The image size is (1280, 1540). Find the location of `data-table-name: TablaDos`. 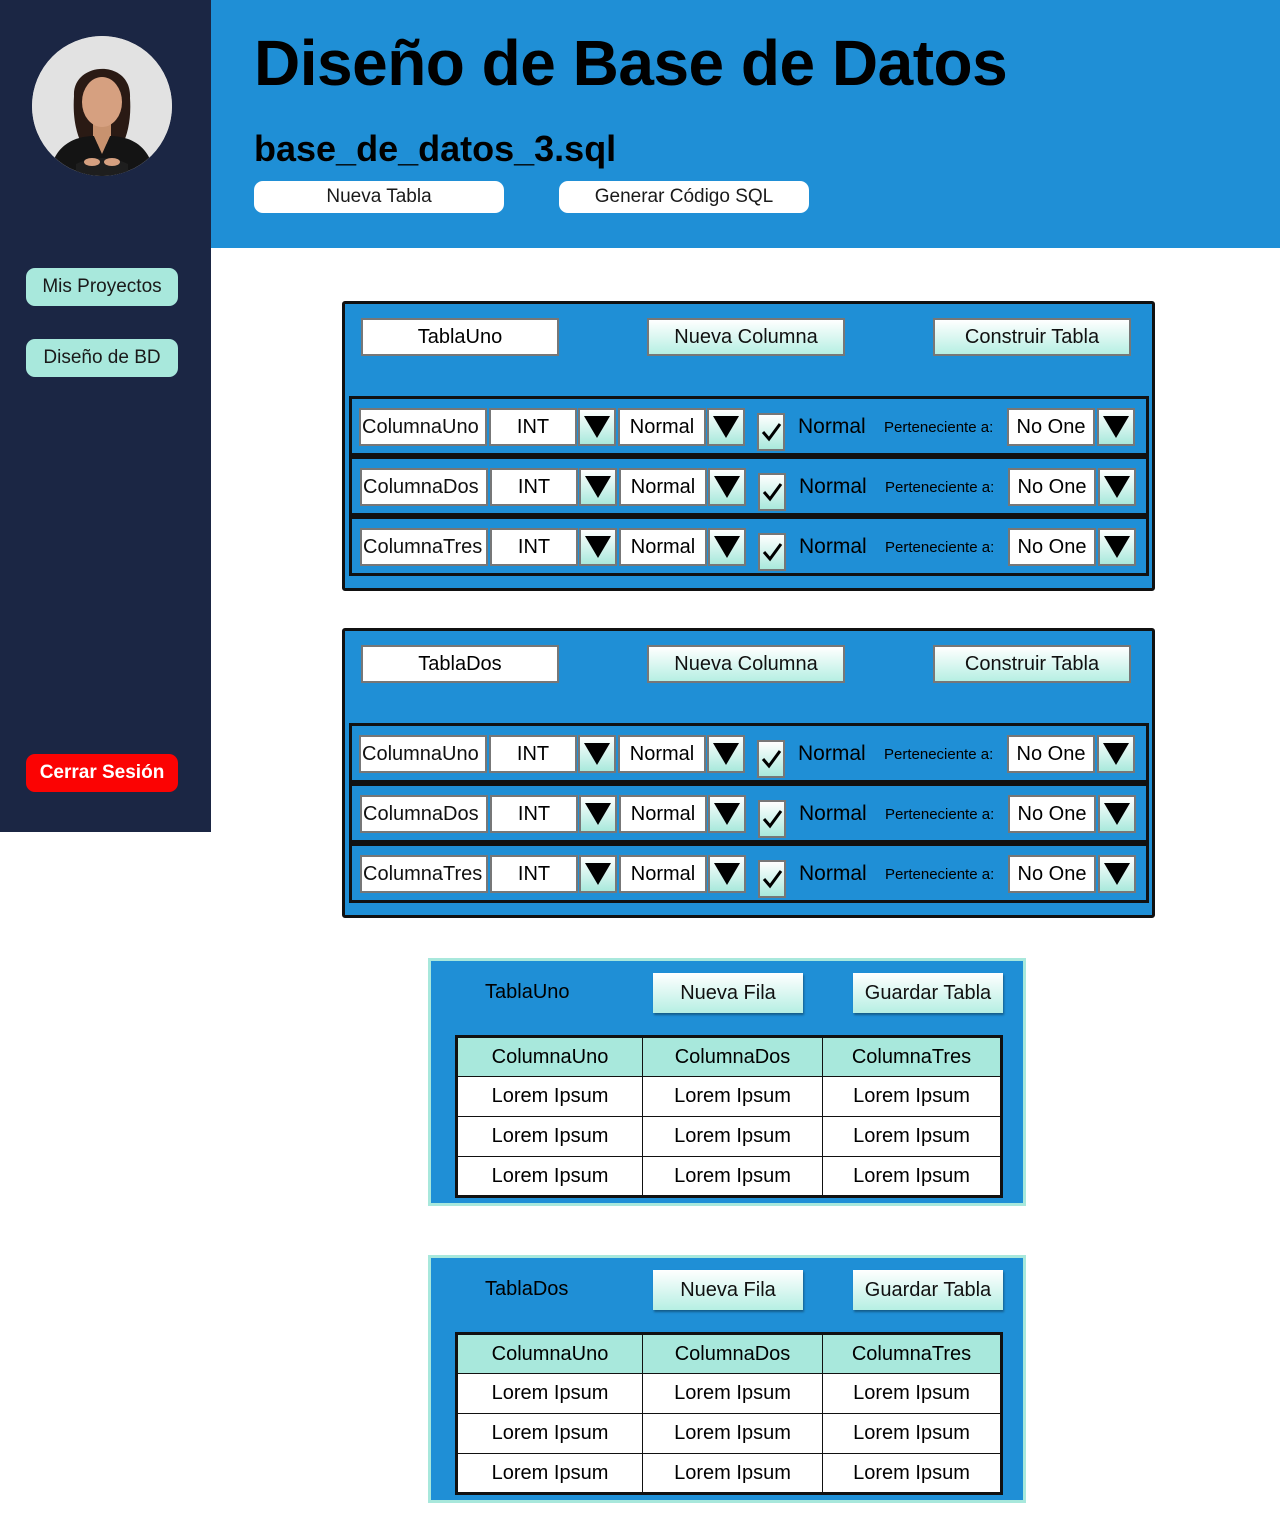

data-table-name: TablaDos is located at coordinates (527, 1289).